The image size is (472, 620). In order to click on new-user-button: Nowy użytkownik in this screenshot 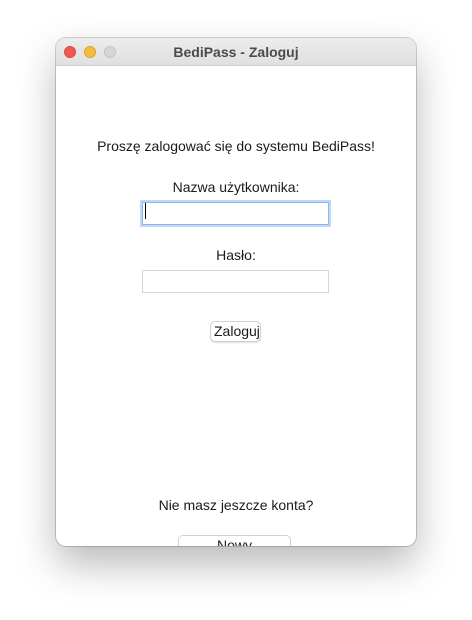, I will do `click(234, 540)`.